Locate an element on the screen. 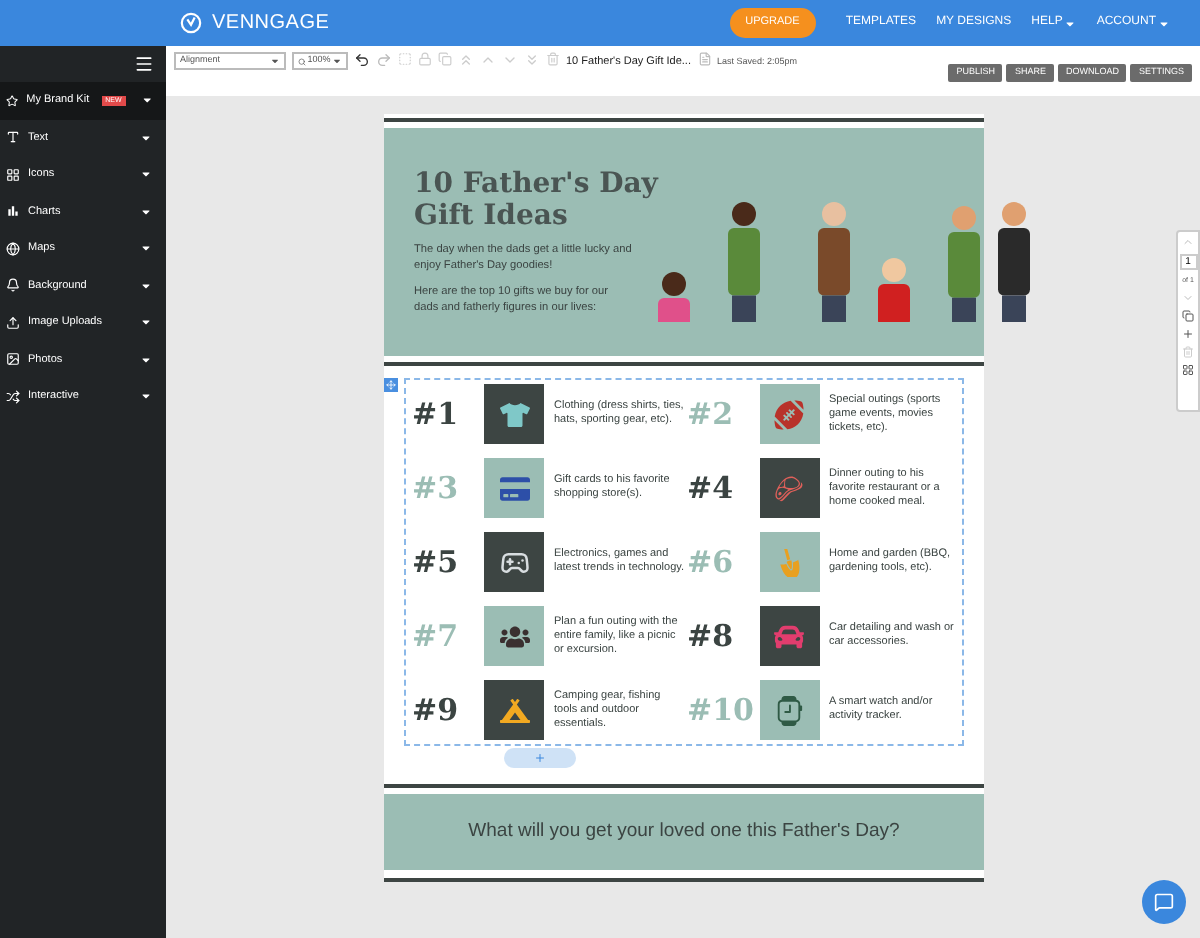 This screenshot has width=1200, height=938. people-icon is located at coordinates (514, 636).